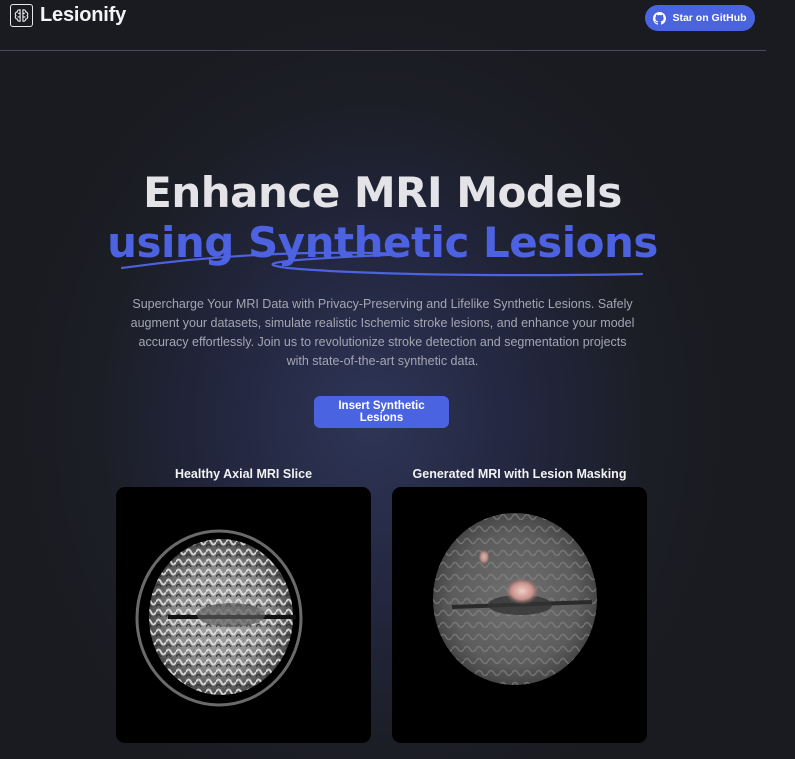  I want to click on github-button-label: Star on GitHub, so click(709, 18).